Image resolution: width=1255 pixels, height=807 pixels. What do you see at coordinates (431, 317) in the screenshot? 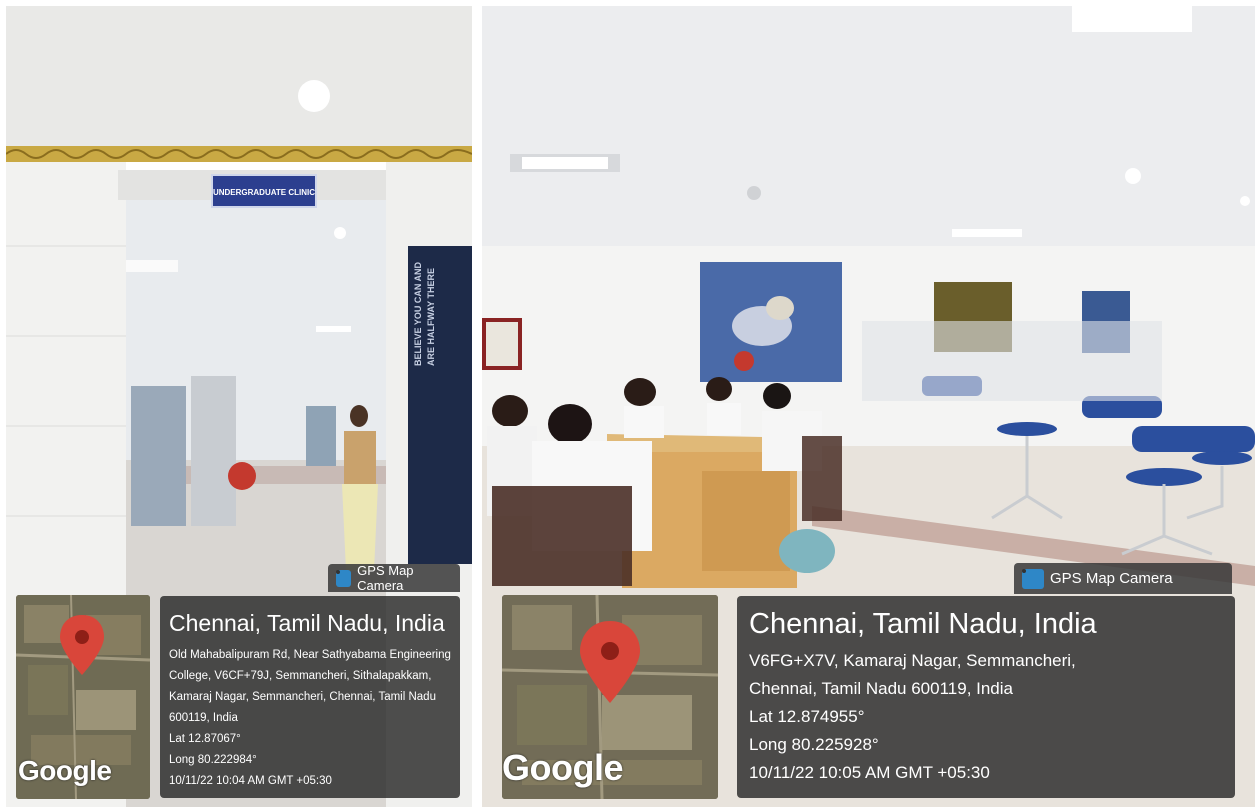
I see `poster-text-line2: ARE HALFWAY THERE` at bounding box center [431, 317].